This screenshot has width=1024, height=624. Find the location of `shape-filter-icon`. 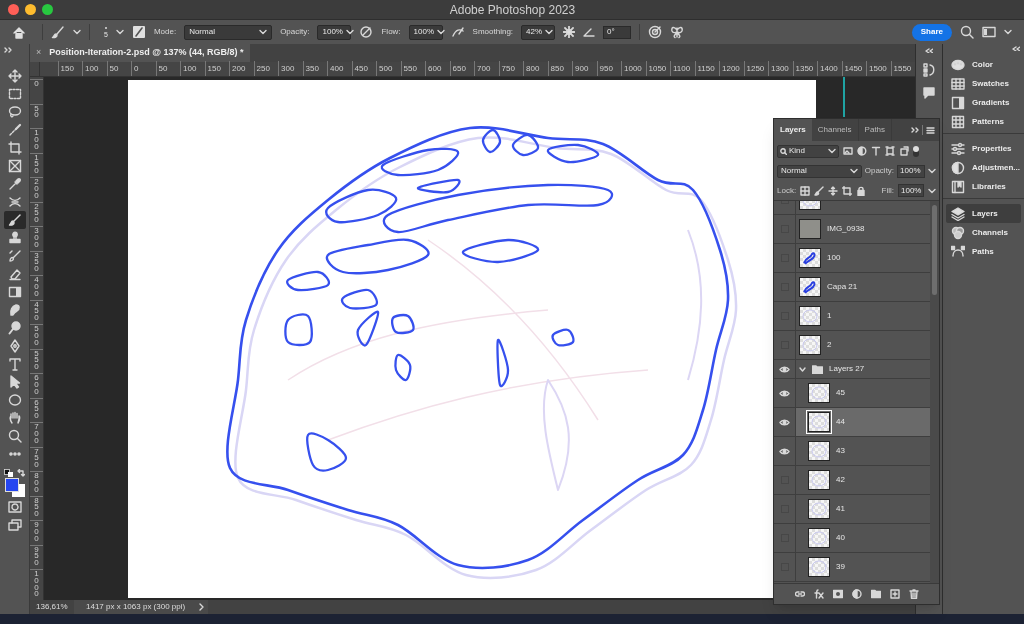

shape-filter-icon is located at coordinates (890, 151).